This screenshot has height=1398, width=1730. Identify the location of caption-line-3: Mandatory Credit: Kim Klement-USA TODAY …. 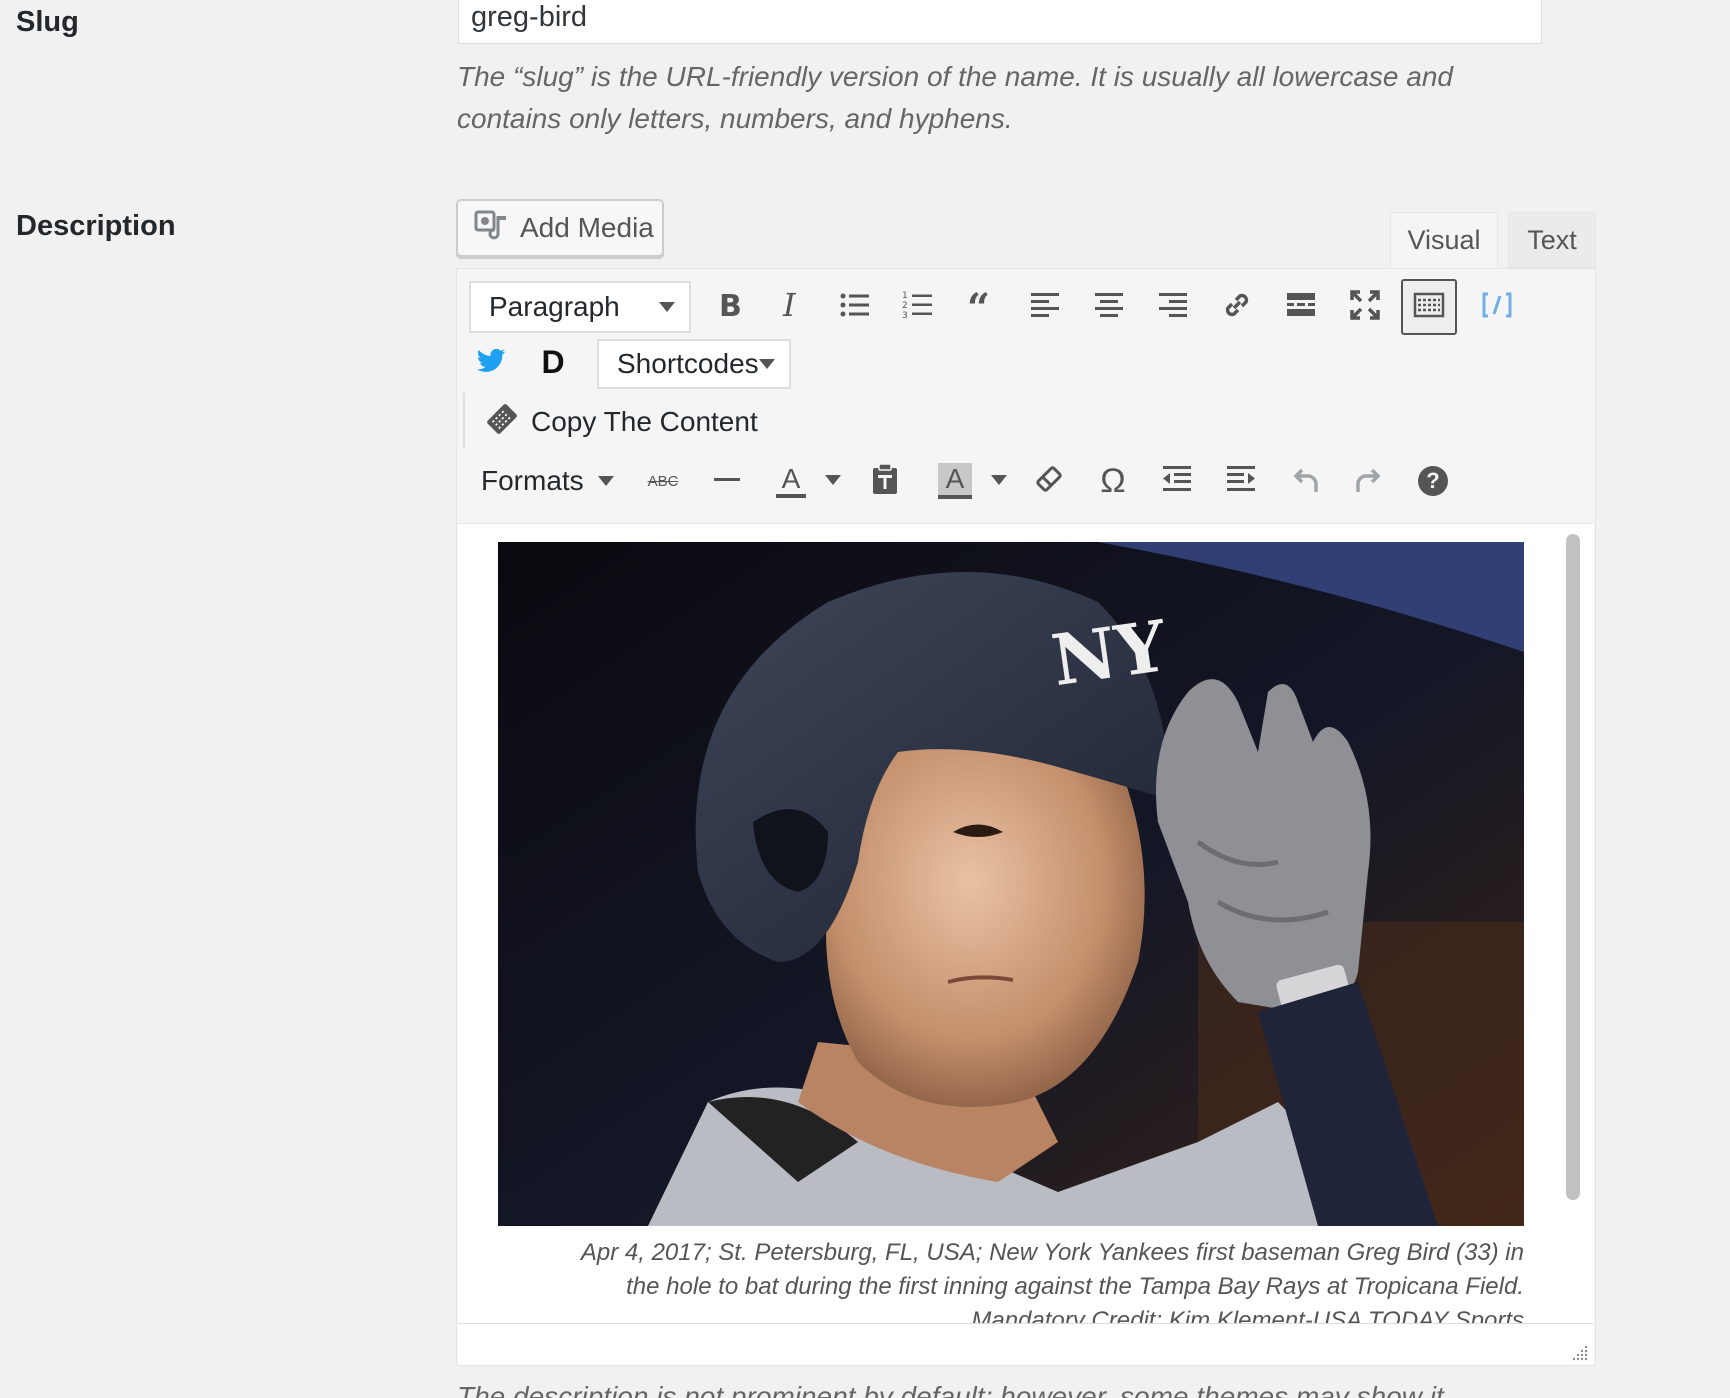
(1247, 1315).